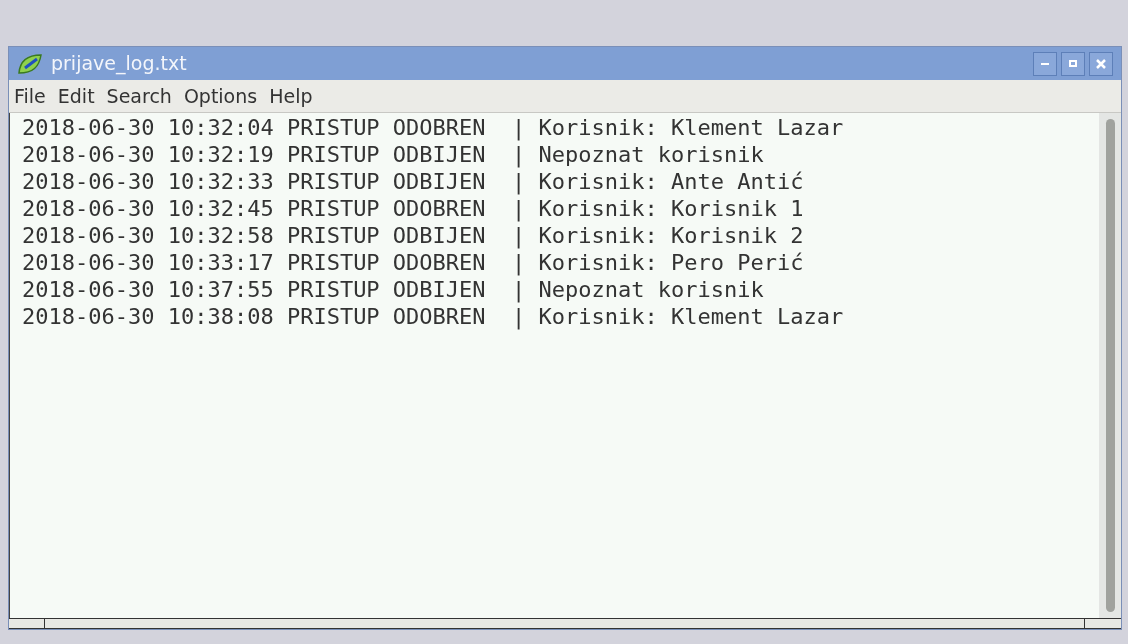 This screenshot has width=1128, height=644. I want to click on scrollbar-thumb, so click(1110, 365).